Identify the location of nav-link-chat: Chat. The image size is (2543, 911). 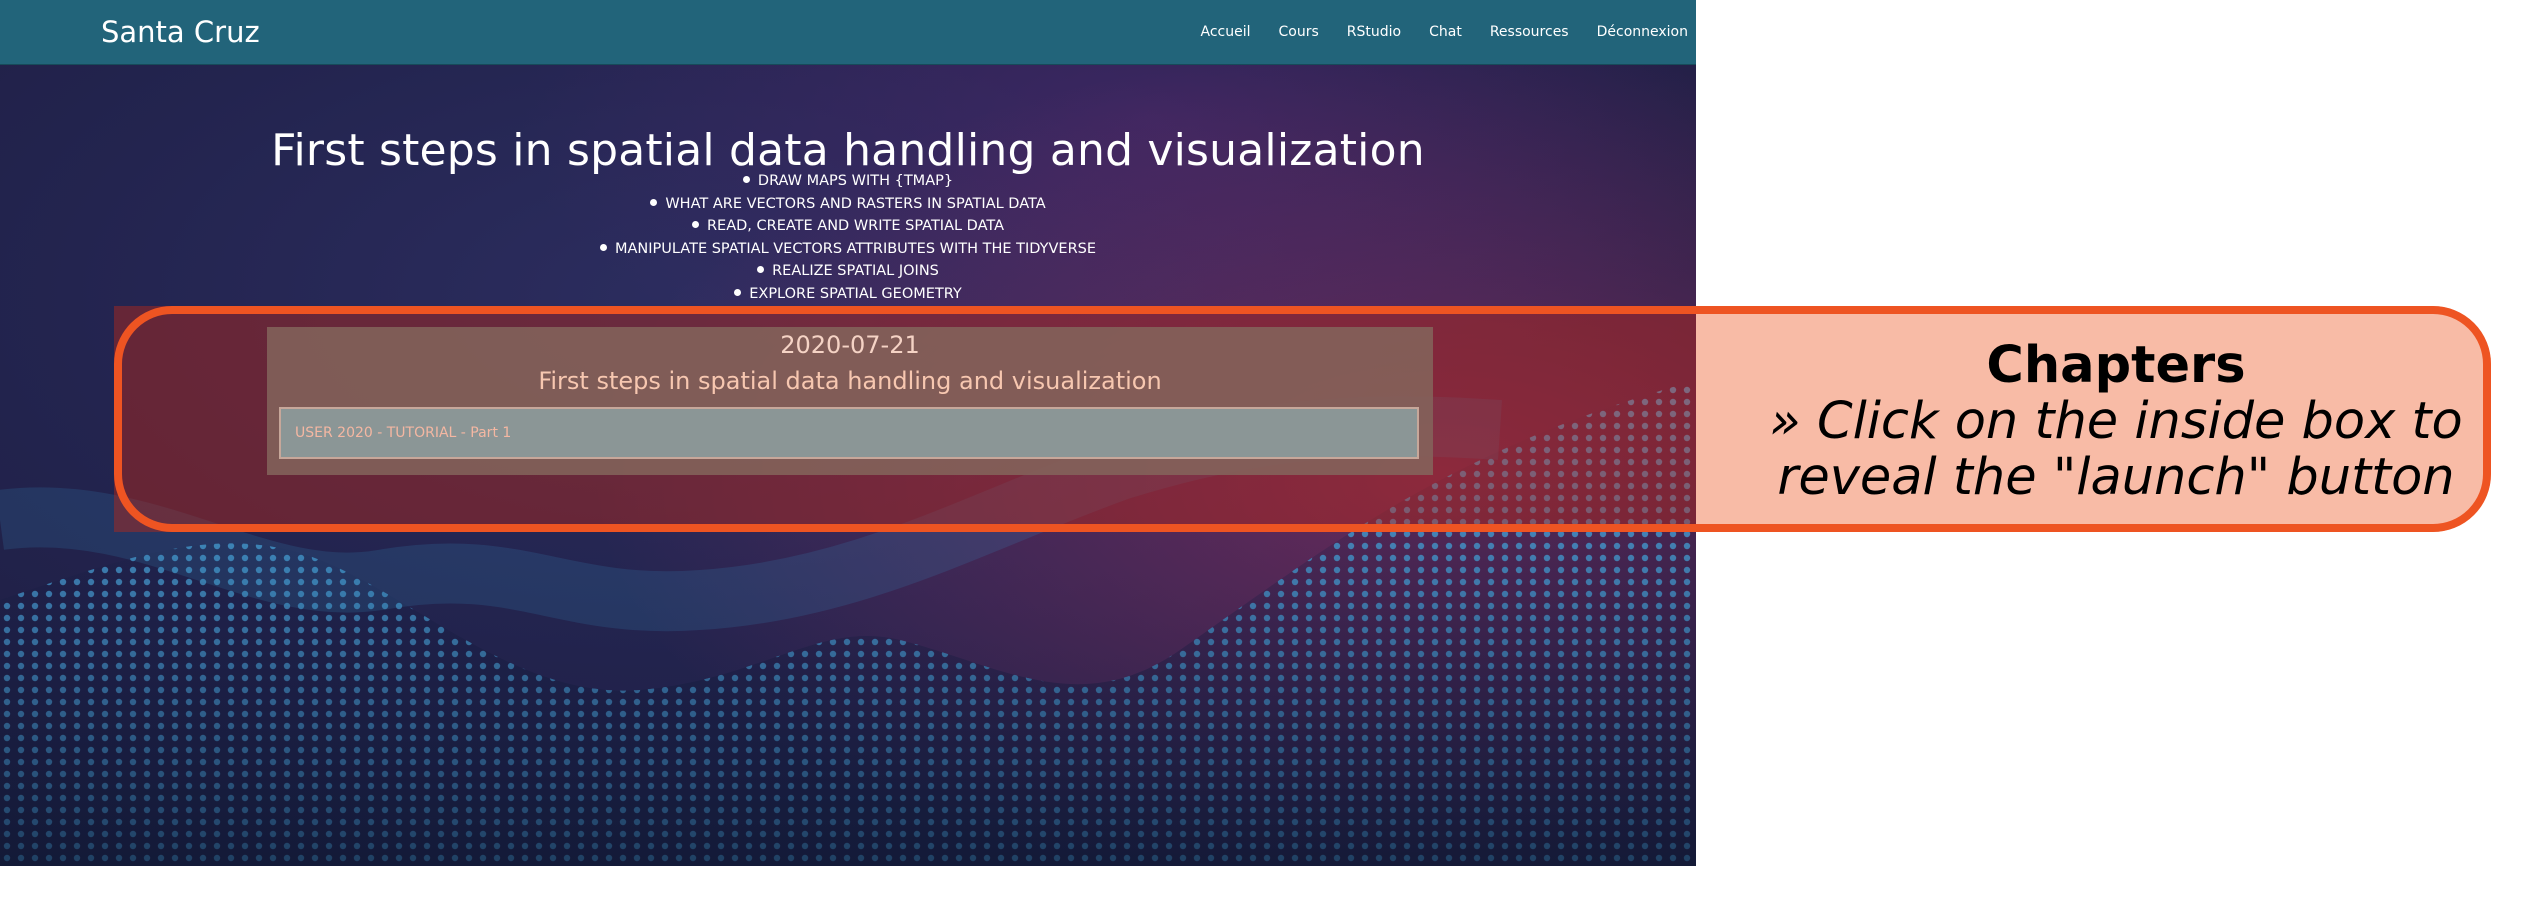
(1445, 32).